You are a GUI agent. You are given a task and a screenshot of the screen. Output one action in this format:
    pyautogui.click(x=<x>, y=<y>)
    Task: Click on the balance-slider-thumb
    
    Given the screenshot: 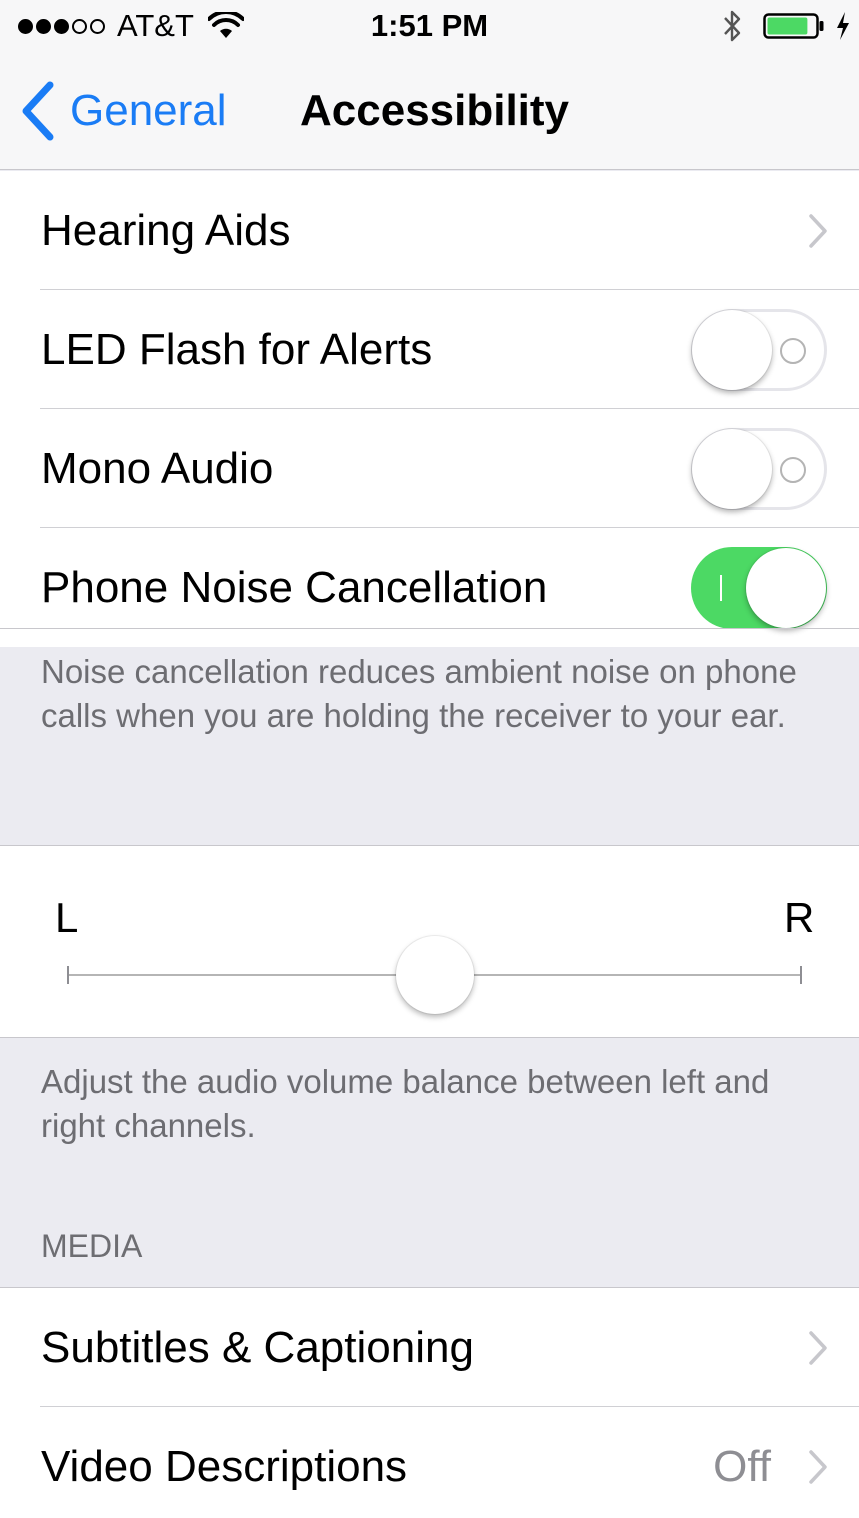 What is the action you would take?
    pyautogui.click(x=435, y=975)
    